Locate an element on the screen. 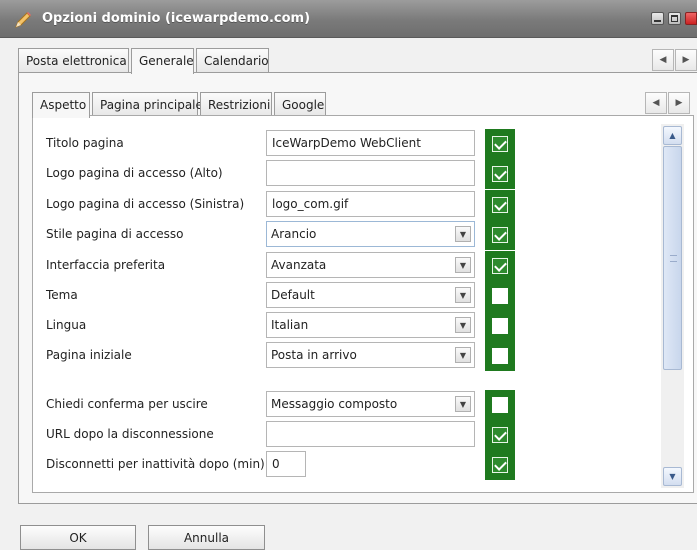 The image size is (697, 550). field-row-lingua: Lingua Italian ▼ is located at coordinates (281, 326).